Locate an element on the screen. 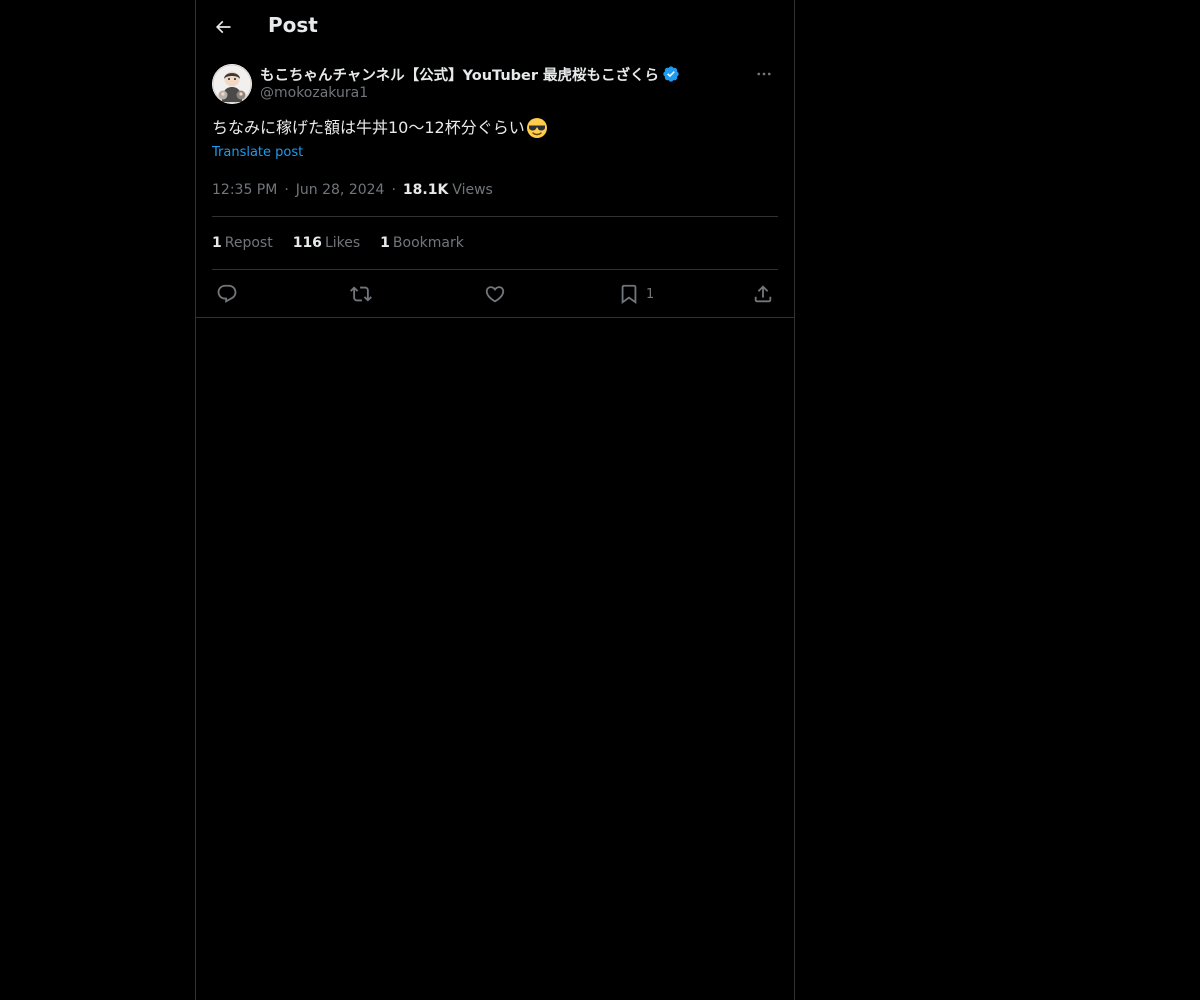 The width and height of the screenshot is (1200, 1000). header: Post is located at coordinates (495, 26).